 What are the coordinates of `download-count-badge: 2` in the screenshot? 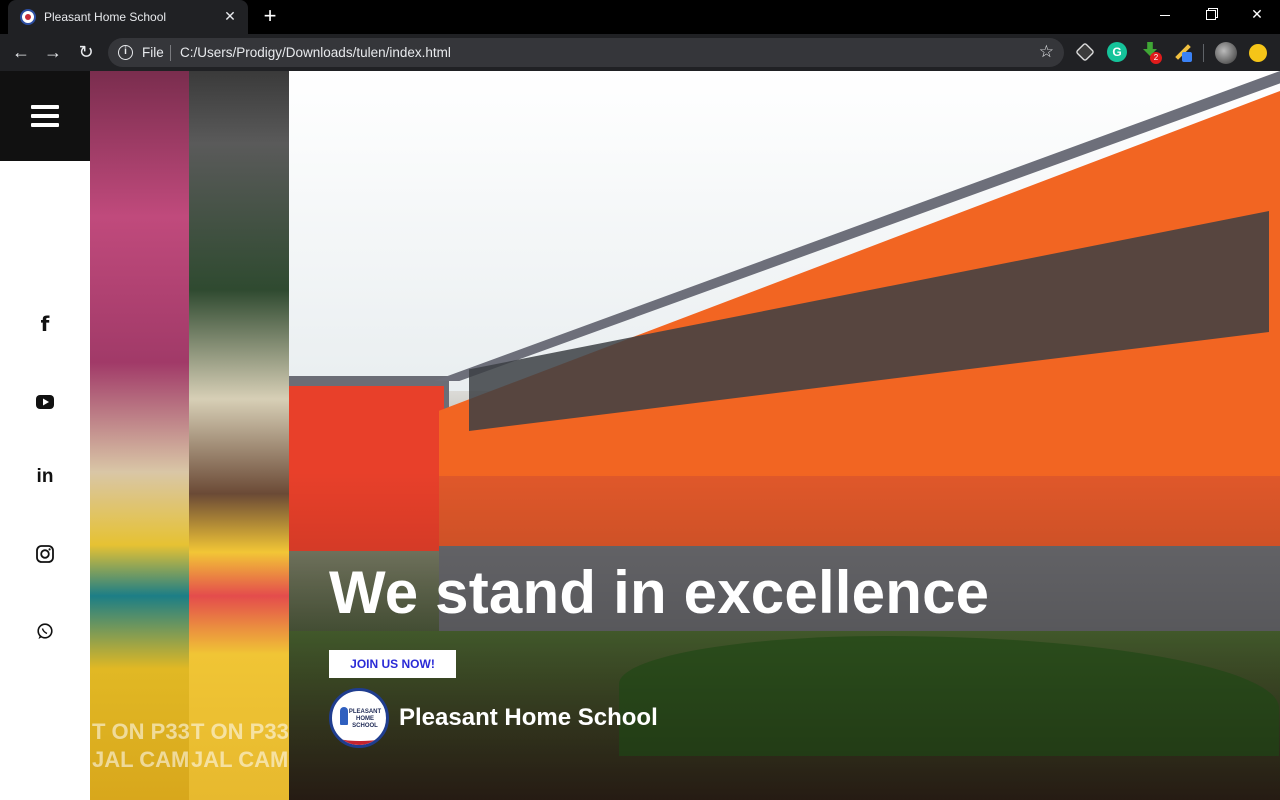 It's located at (1156, 58).